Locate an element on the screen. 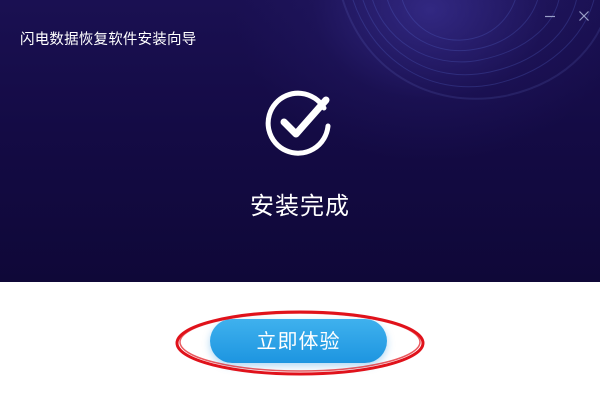 The width and height of the screenshot is (600, 402). close-icon is located at coordinates (584, 16).